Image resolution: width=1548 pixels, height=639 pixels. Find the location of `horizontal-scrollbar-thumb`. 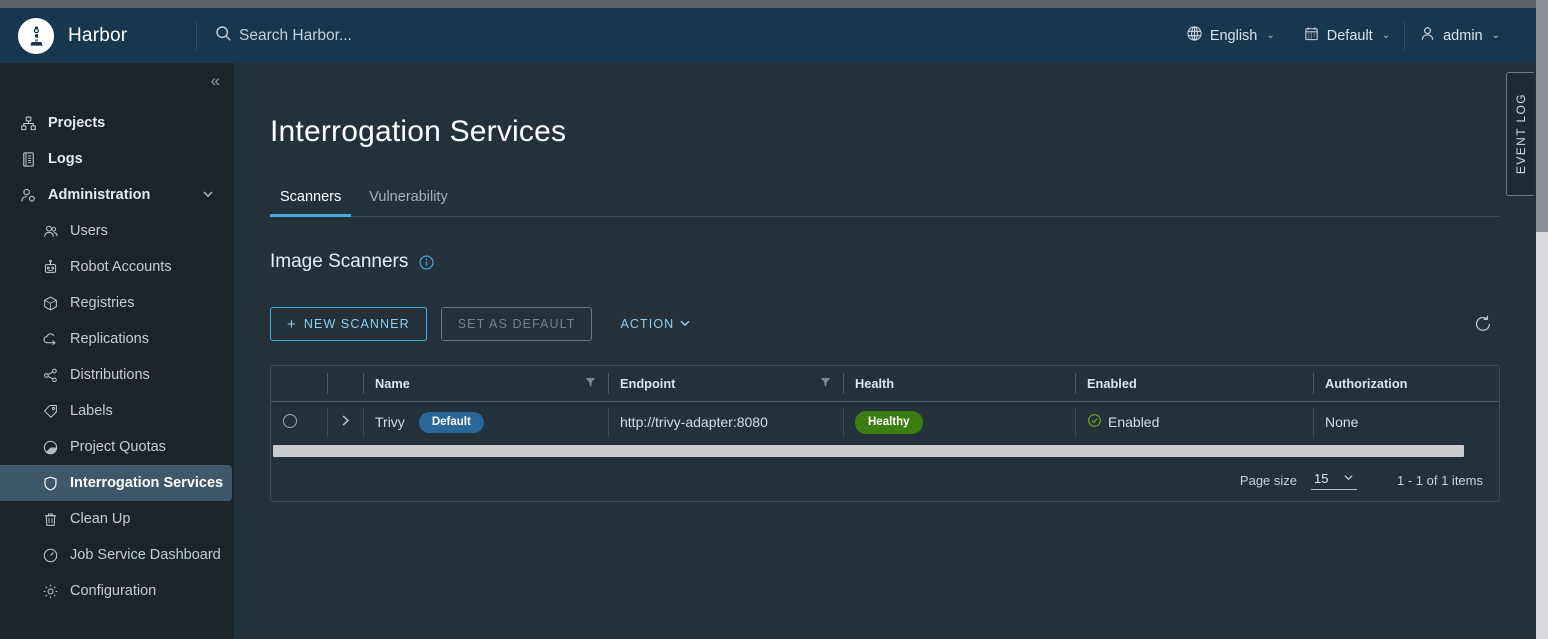

horizontal-scrollbar-thumb is located at coordinates (869, 451).